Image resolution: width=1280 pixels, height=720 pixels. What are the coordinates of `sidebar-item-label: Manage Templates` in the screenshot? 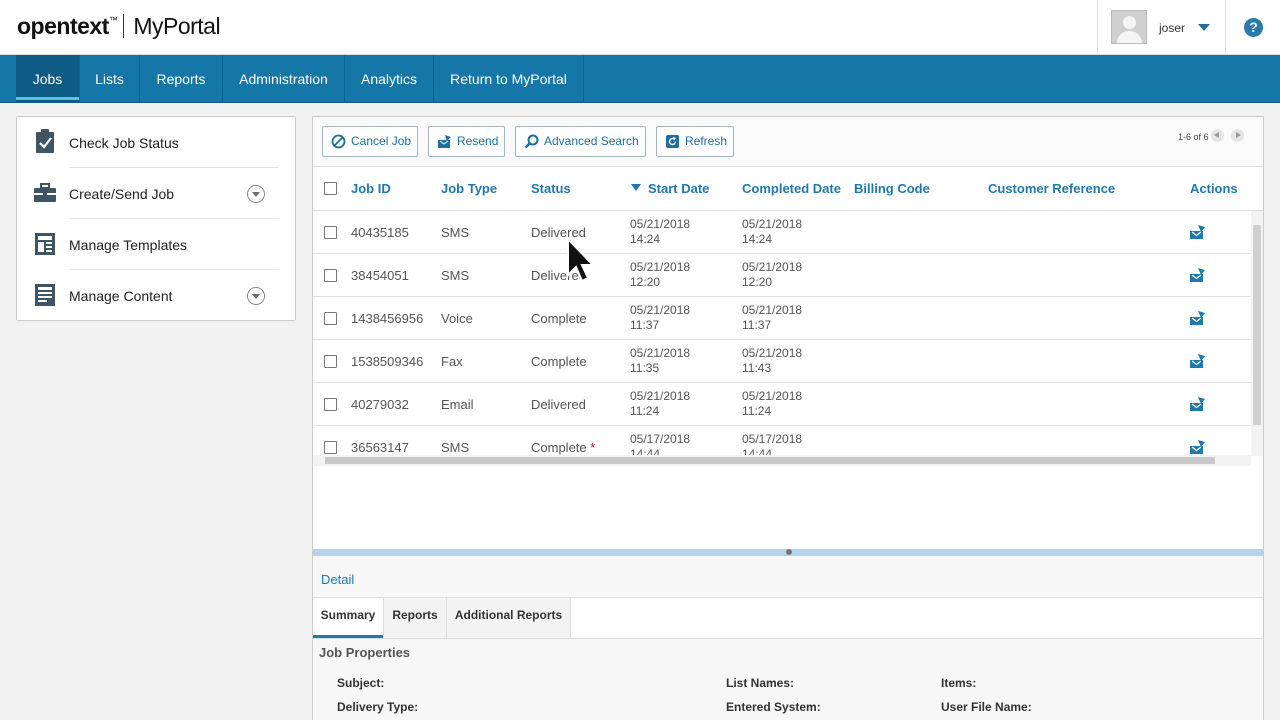 It's located at (128, 245).